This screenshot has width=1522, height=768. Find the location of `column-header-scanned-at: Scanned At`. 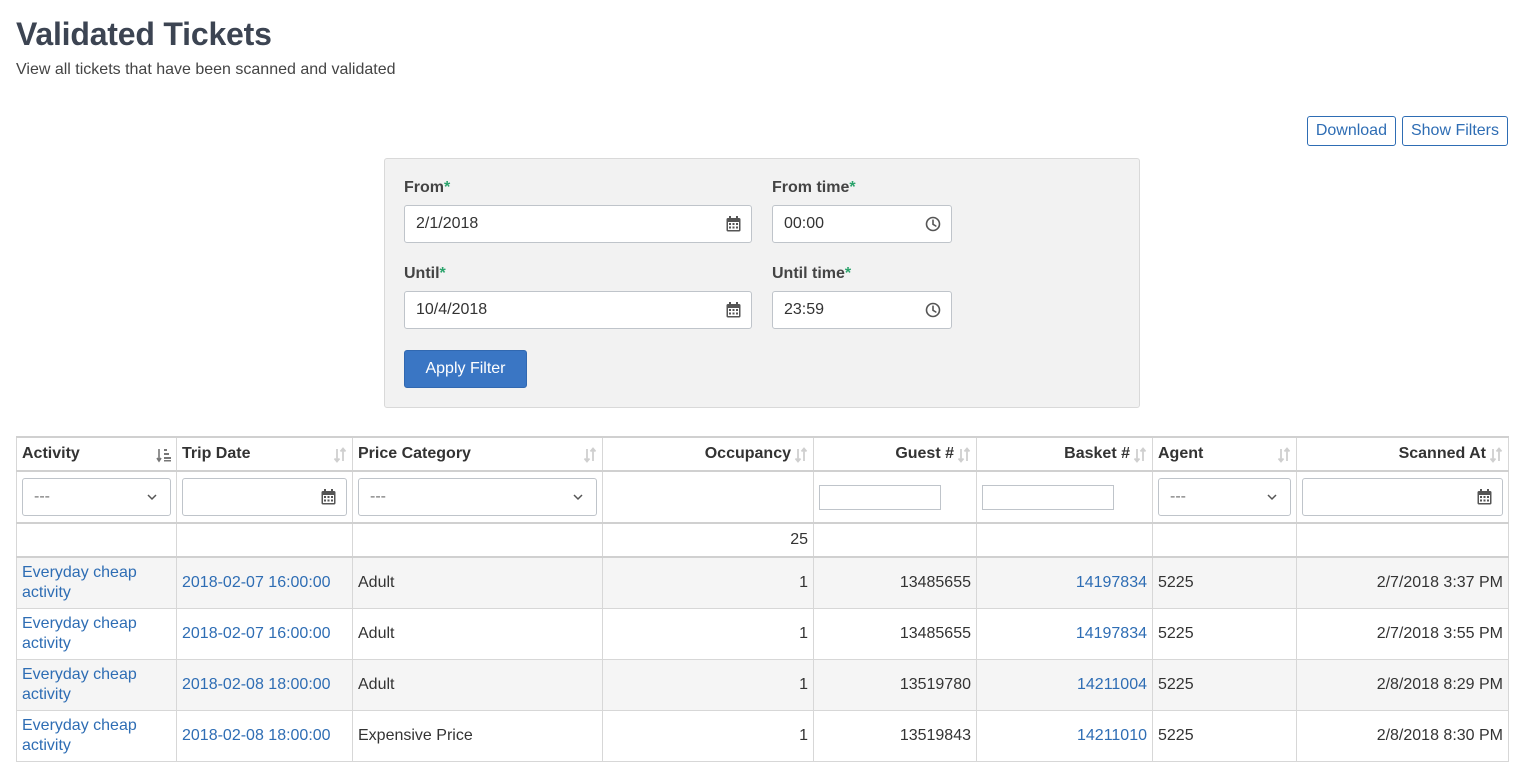

column-header-scanned-at: Scanned At is located at coordinates (1402, 454).